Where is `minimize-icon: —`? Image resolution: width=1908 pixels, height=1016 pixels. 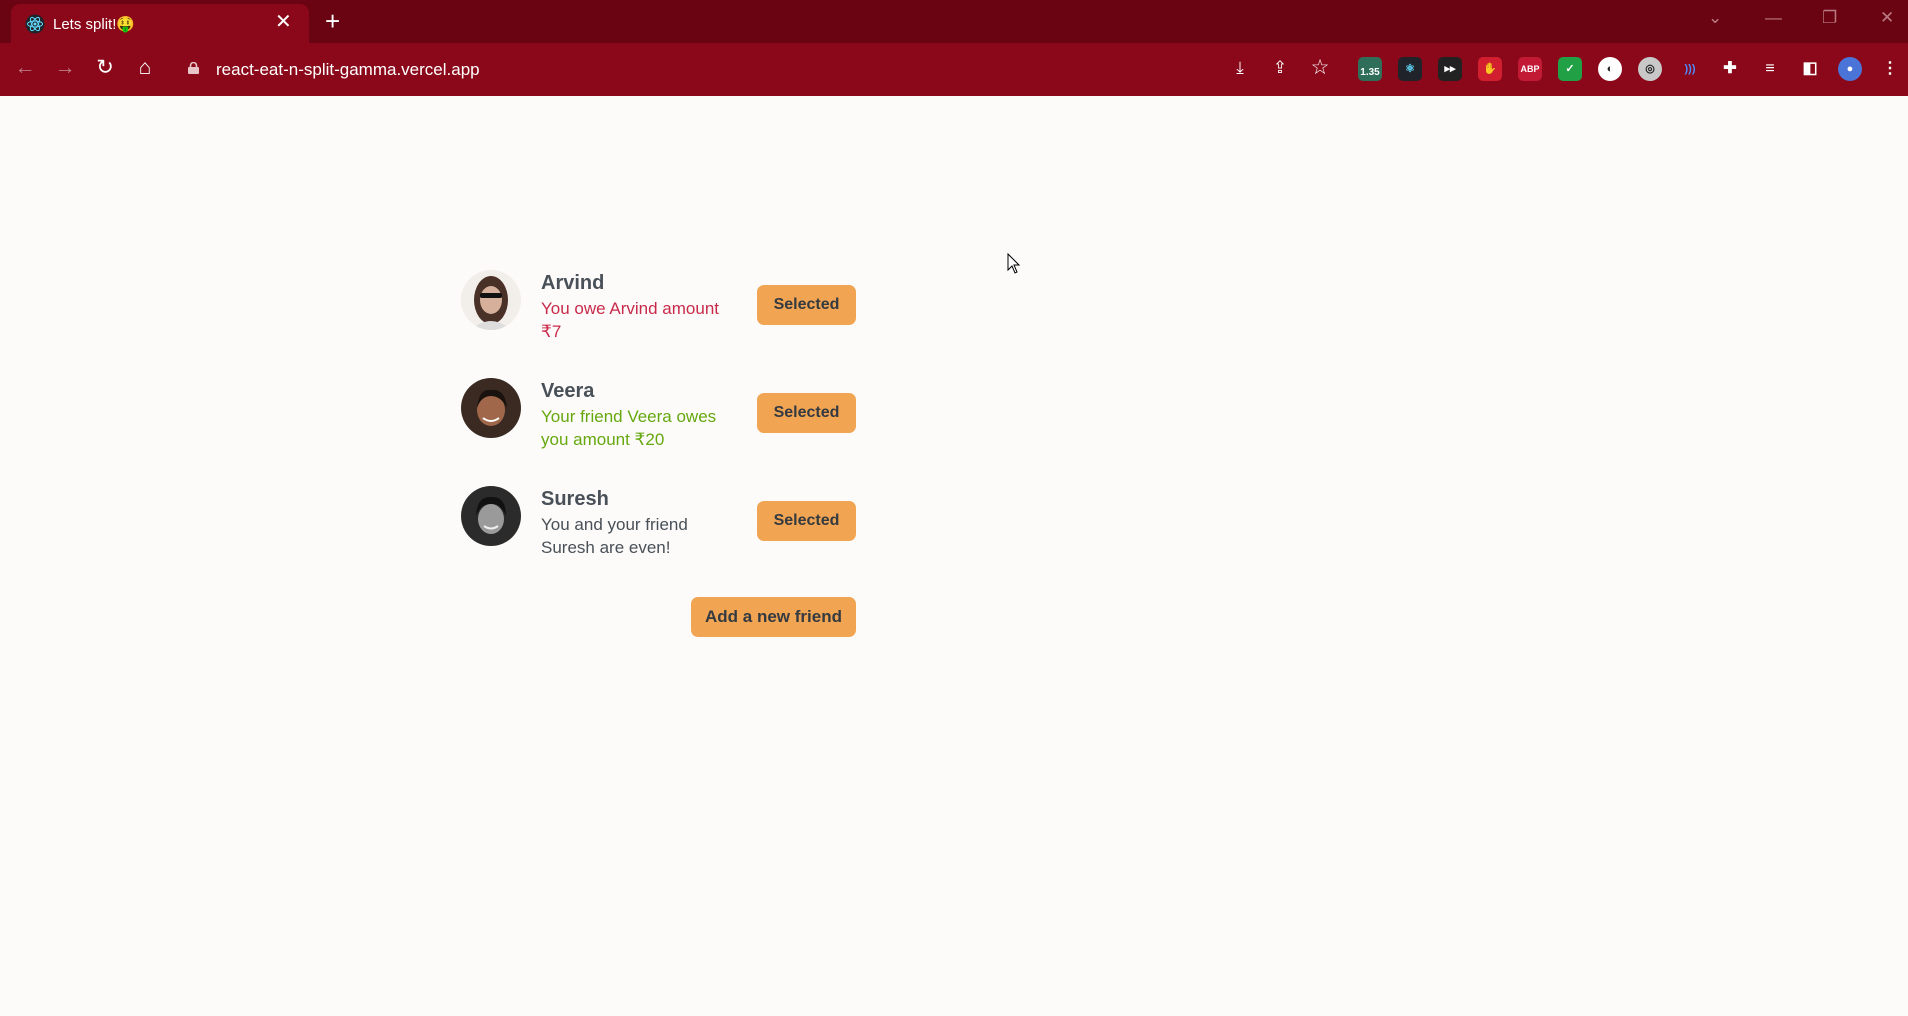
minimize-icon: — is located at coordinates (1773, 18).